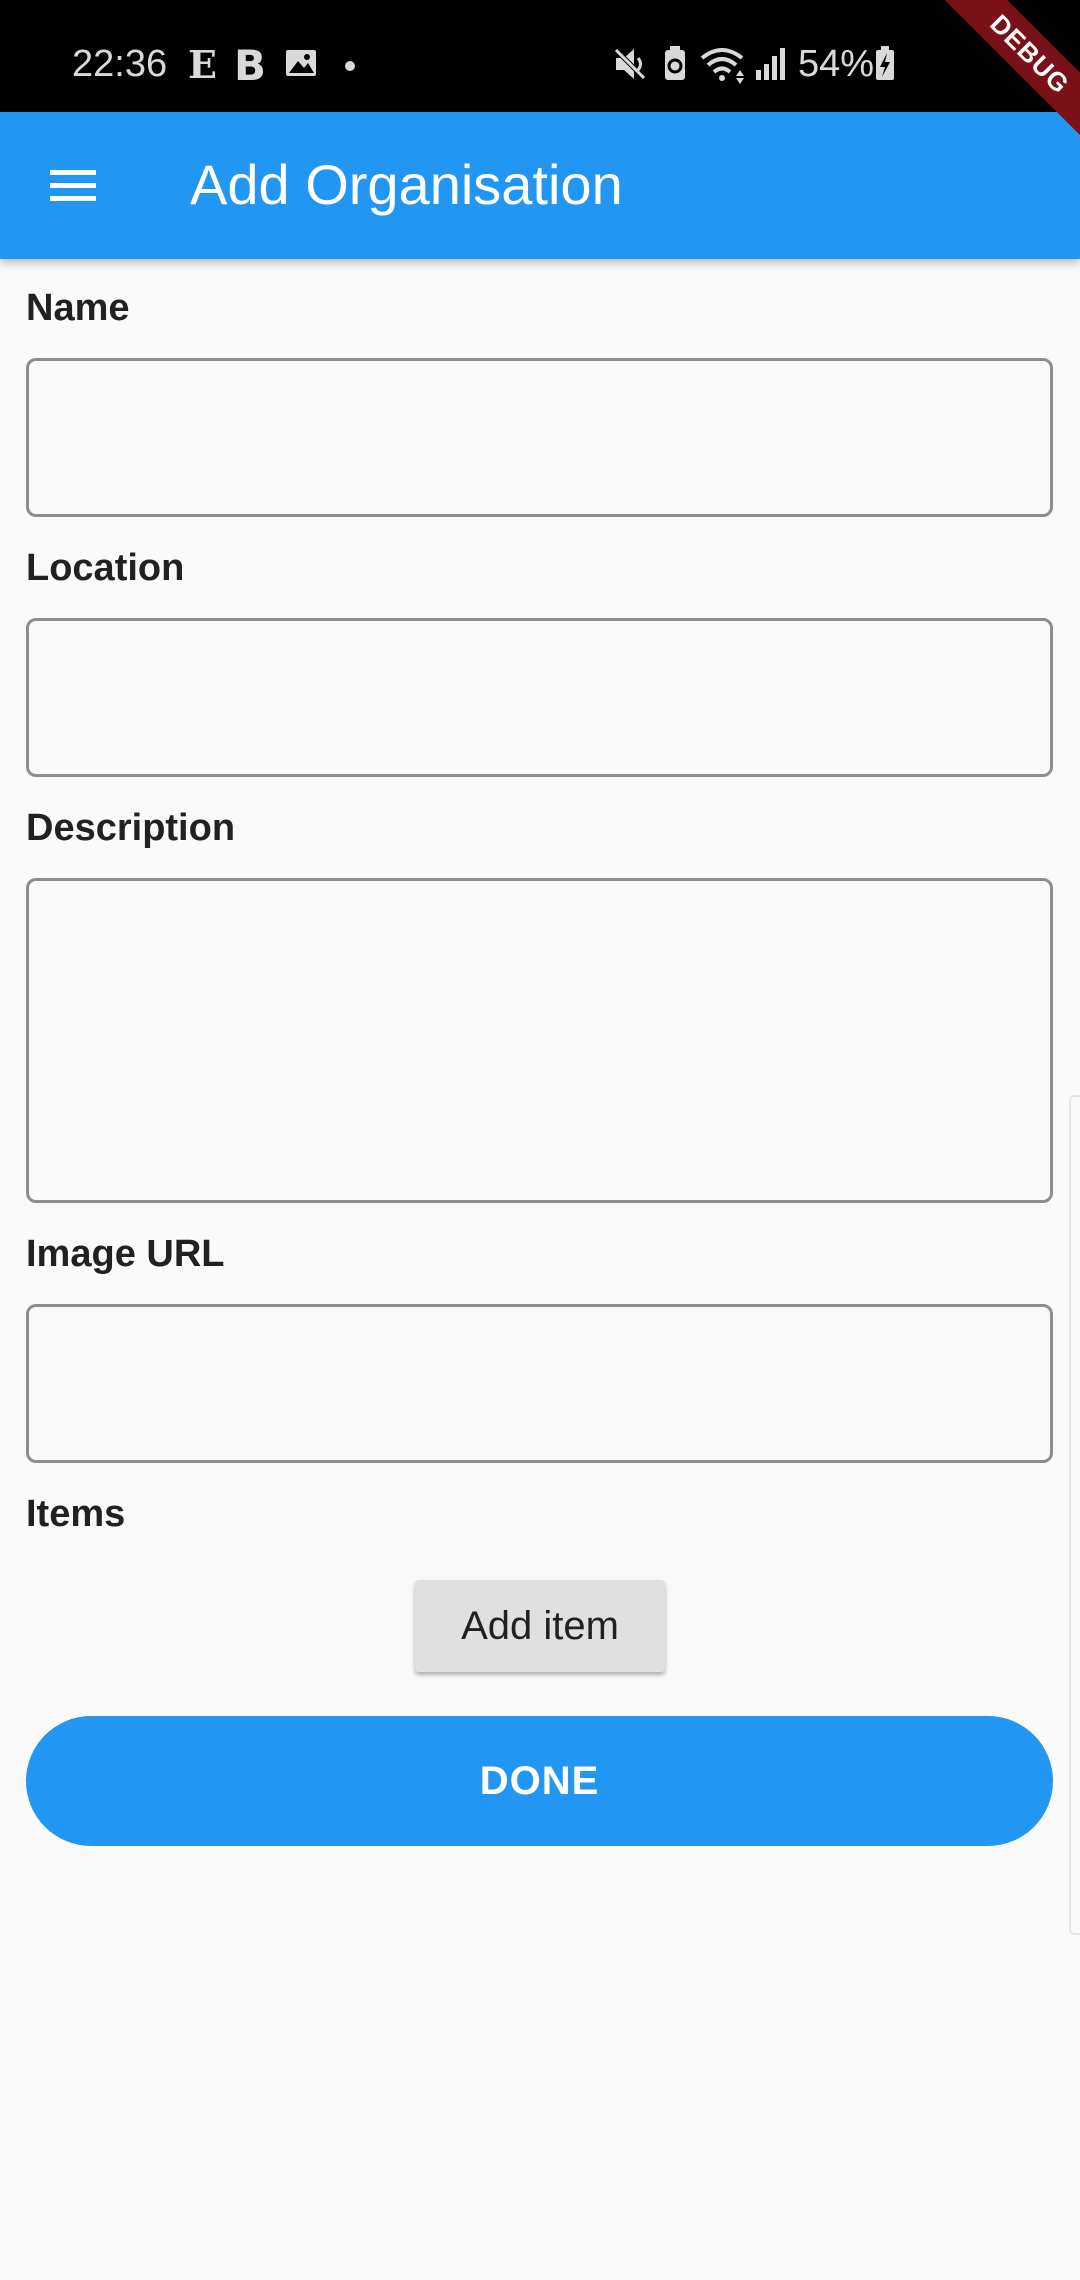  I want to click on e-letter-icon: E, so click(202, 64).